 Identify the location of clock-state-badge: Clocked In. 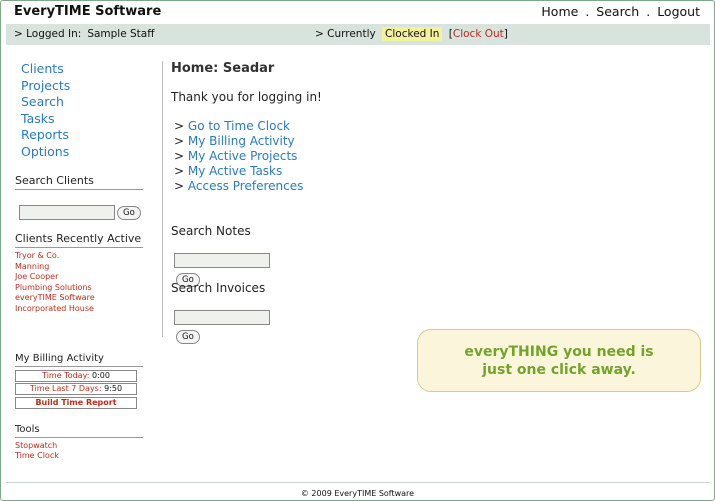
(412, 34).